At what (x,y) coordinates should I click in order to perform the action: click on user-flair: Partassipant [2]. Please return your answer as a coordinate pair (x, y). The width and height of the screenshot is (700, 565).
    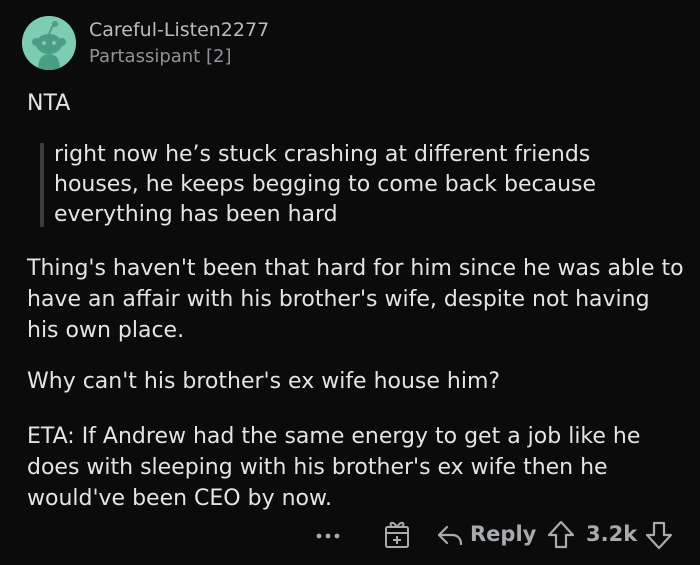
    Looking at the image, I should click on (160, 56).